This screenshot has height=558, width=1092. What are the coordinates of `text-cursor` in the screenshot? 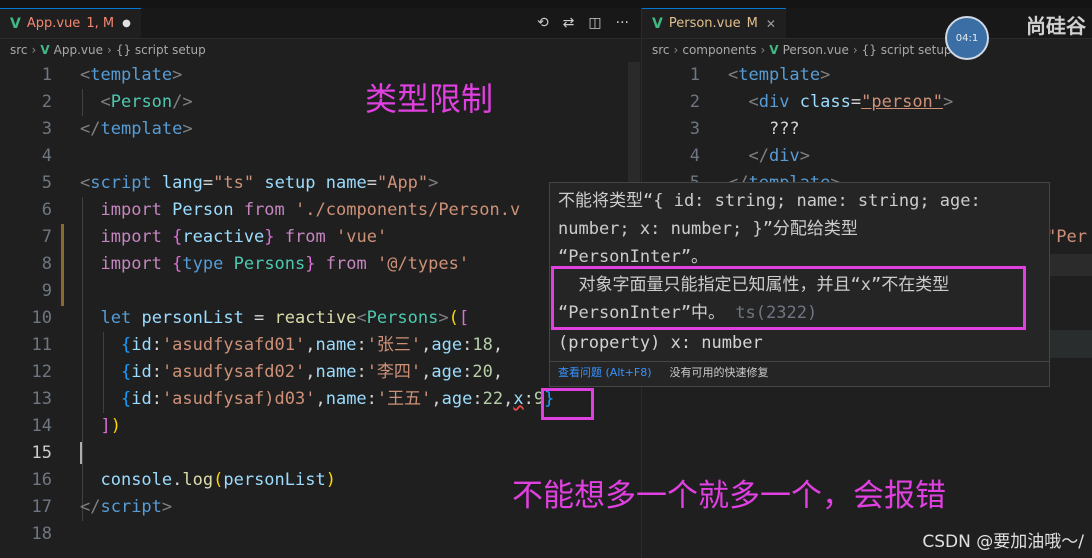 It's located at (81, 453).